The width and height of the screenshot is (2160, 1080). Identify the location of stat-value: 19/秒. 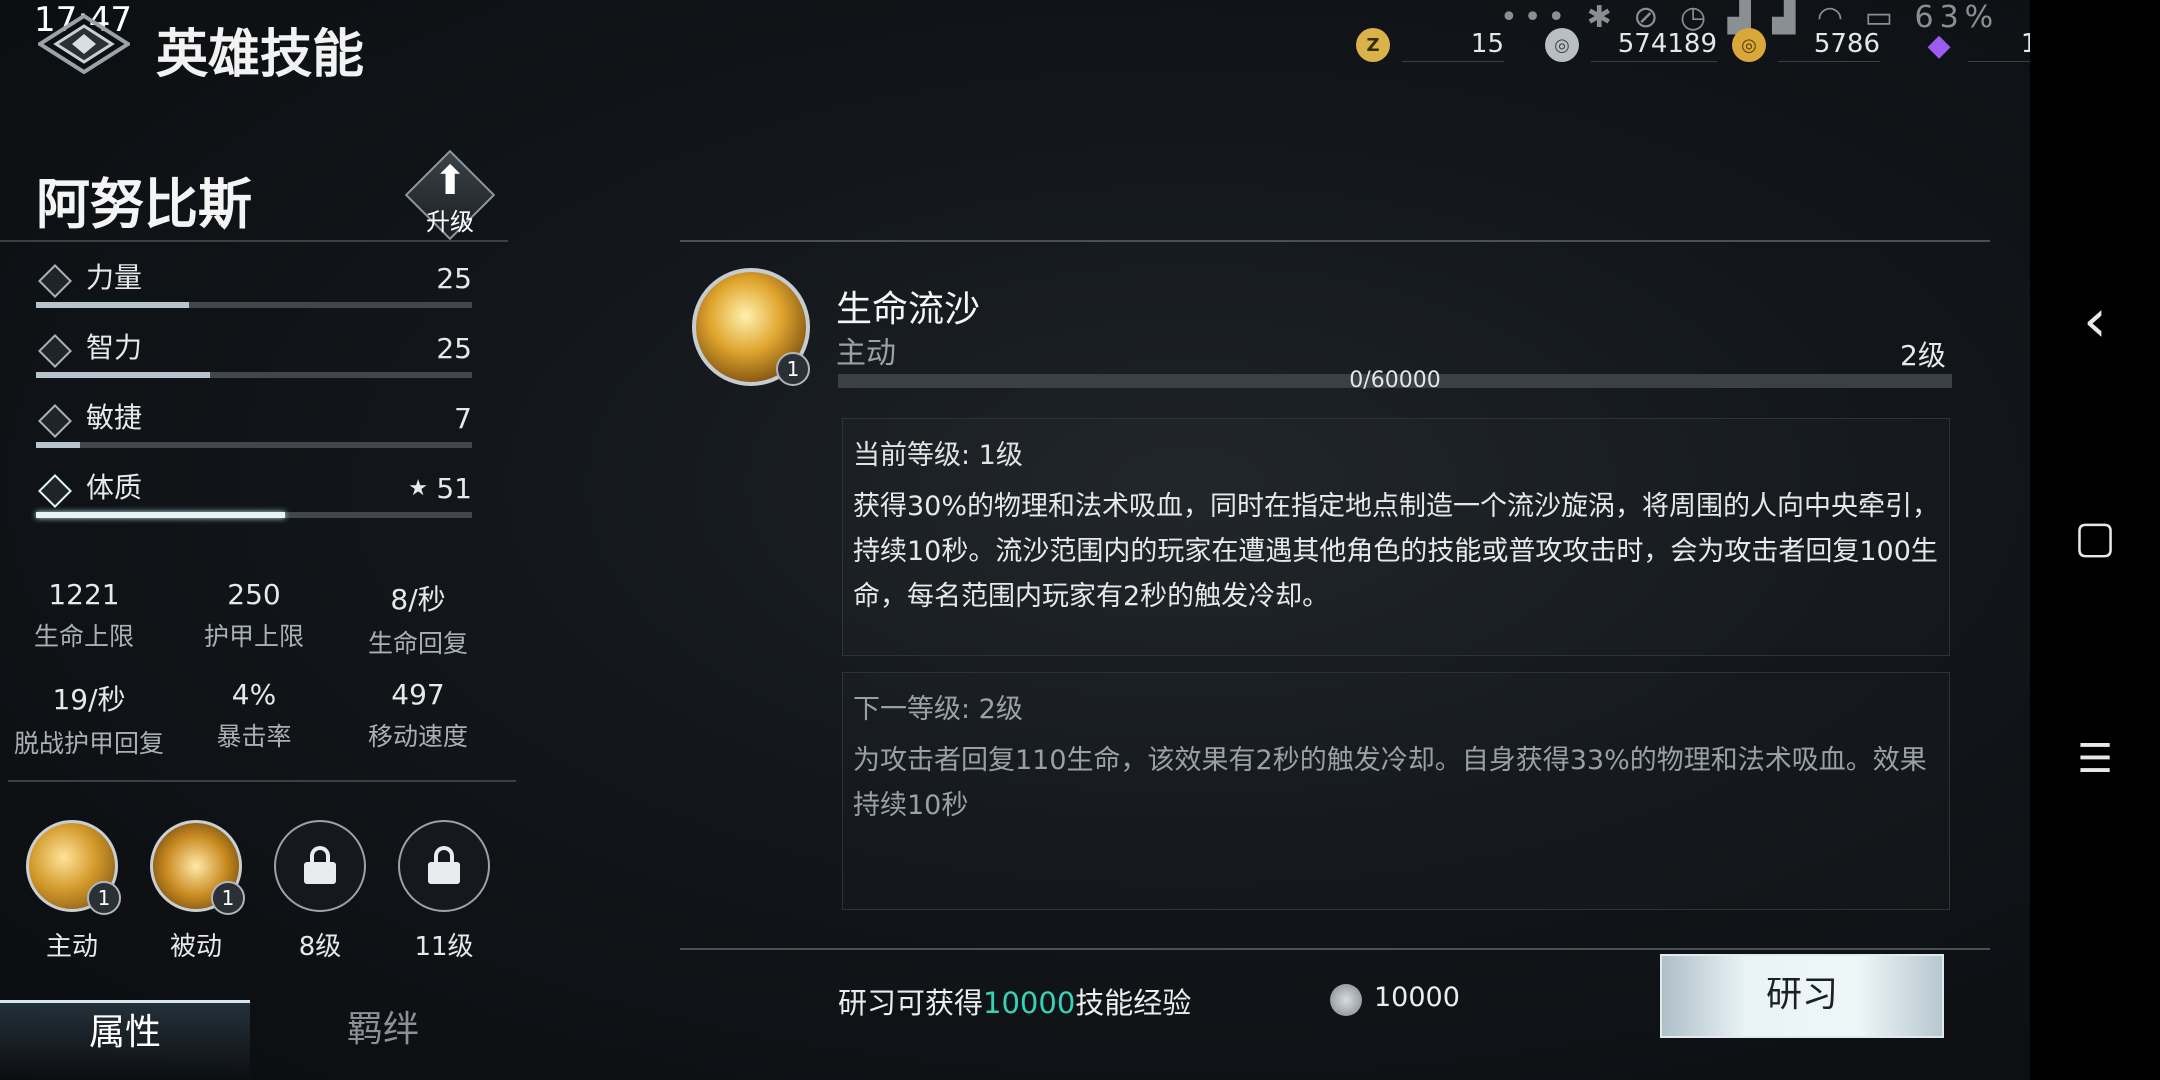
(89, 699).